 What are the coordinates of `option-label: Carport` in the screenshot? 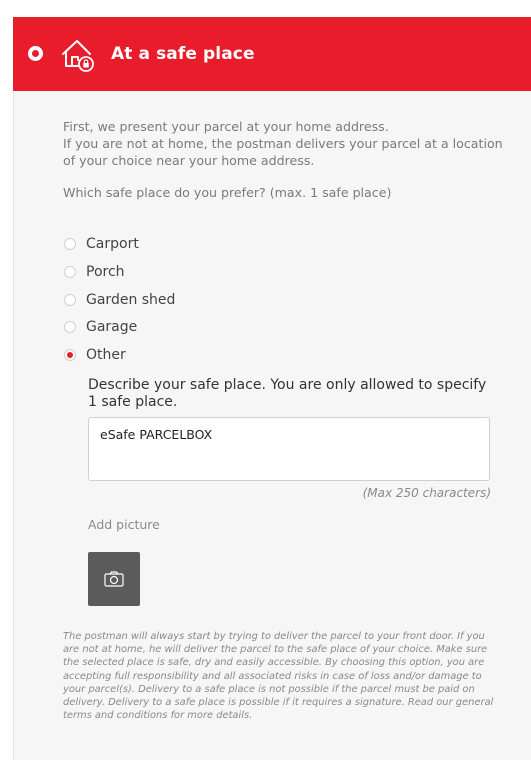 It's located at (112, 244).